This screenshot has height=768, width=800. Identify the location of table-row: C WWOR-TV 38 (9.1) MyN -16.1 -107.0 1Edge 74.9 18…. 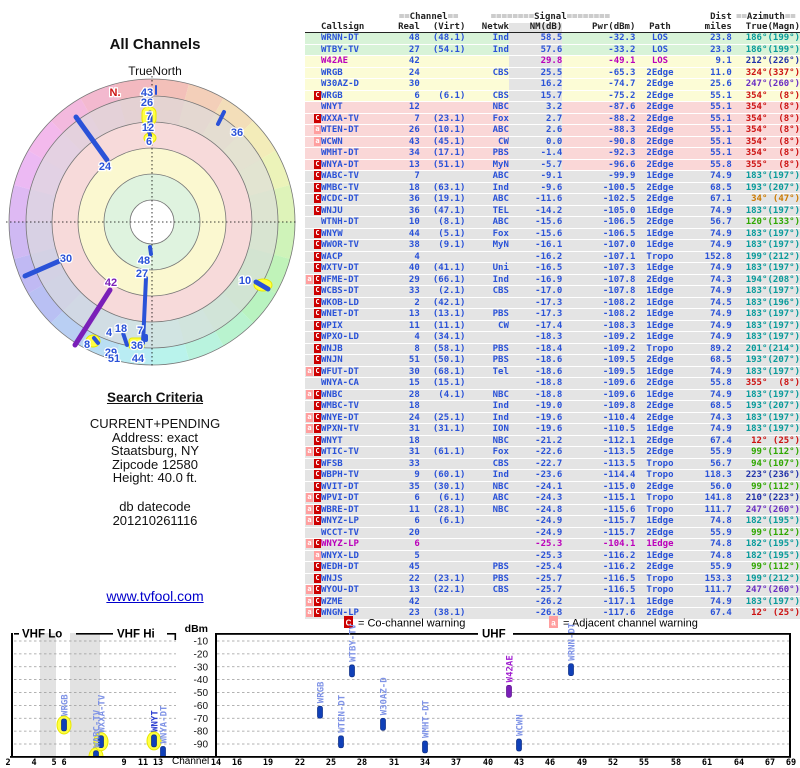
(552, 245).